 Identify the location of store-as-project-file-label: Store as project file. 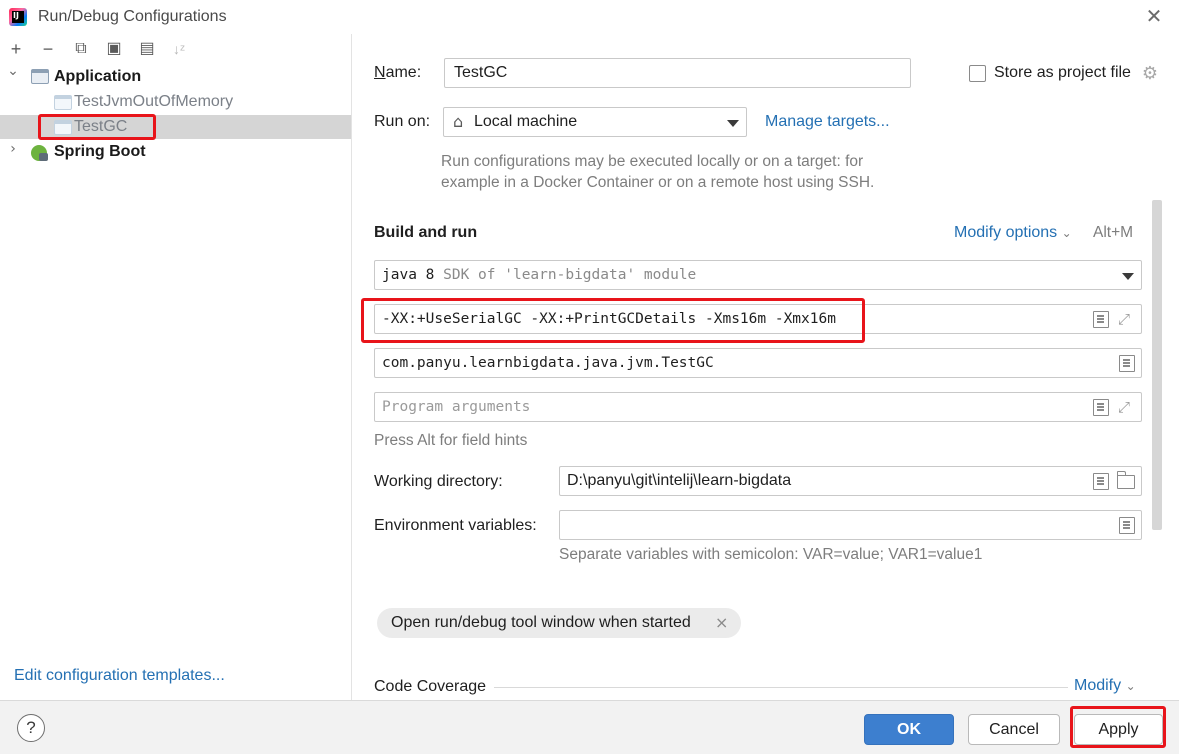
(1062, 72).